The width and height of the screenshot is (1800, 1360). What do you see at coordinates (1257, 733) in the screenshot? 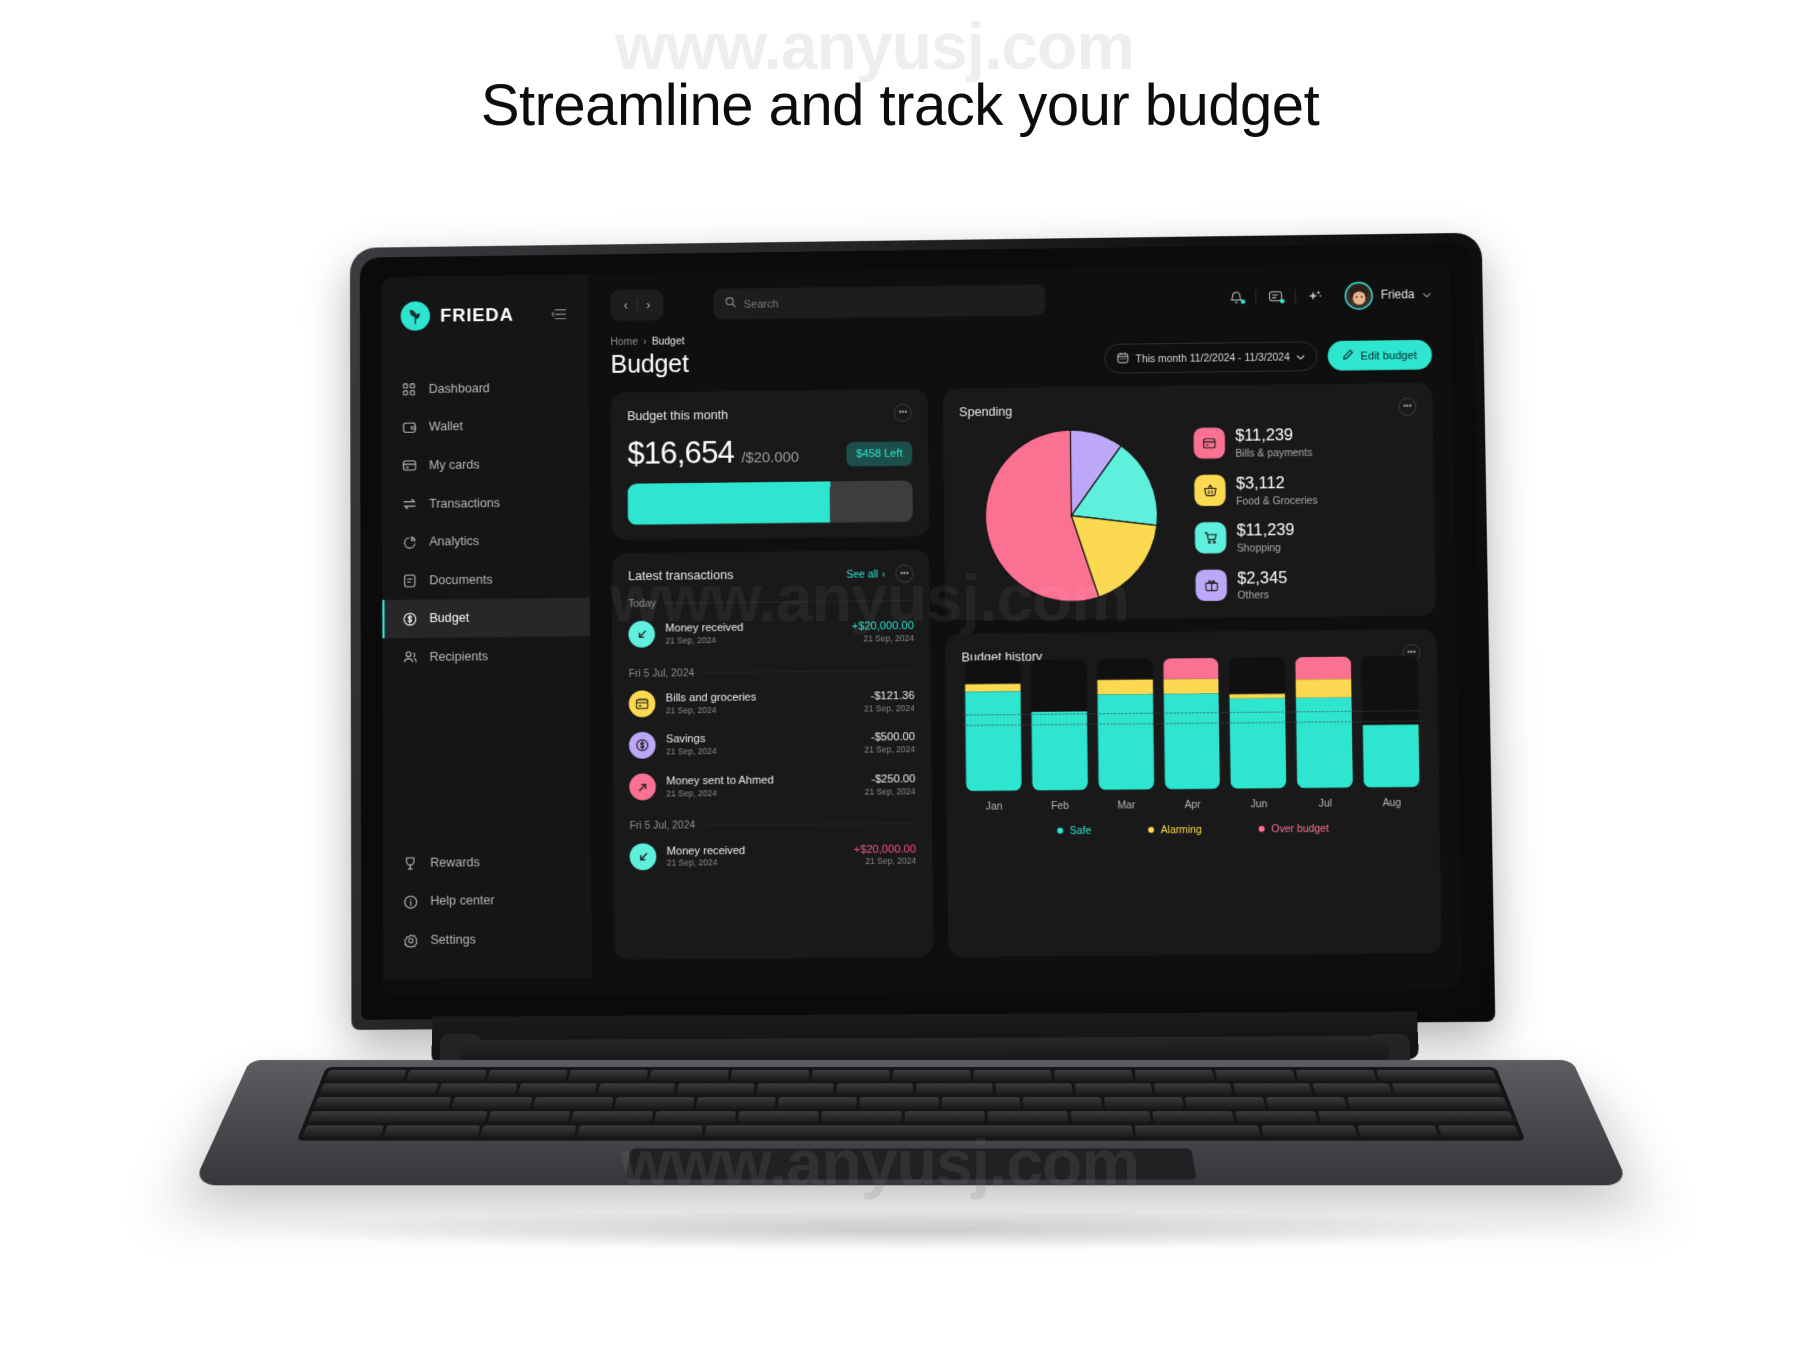
I see `history-bar-column: Jun` at bounding box center [1257, 733].